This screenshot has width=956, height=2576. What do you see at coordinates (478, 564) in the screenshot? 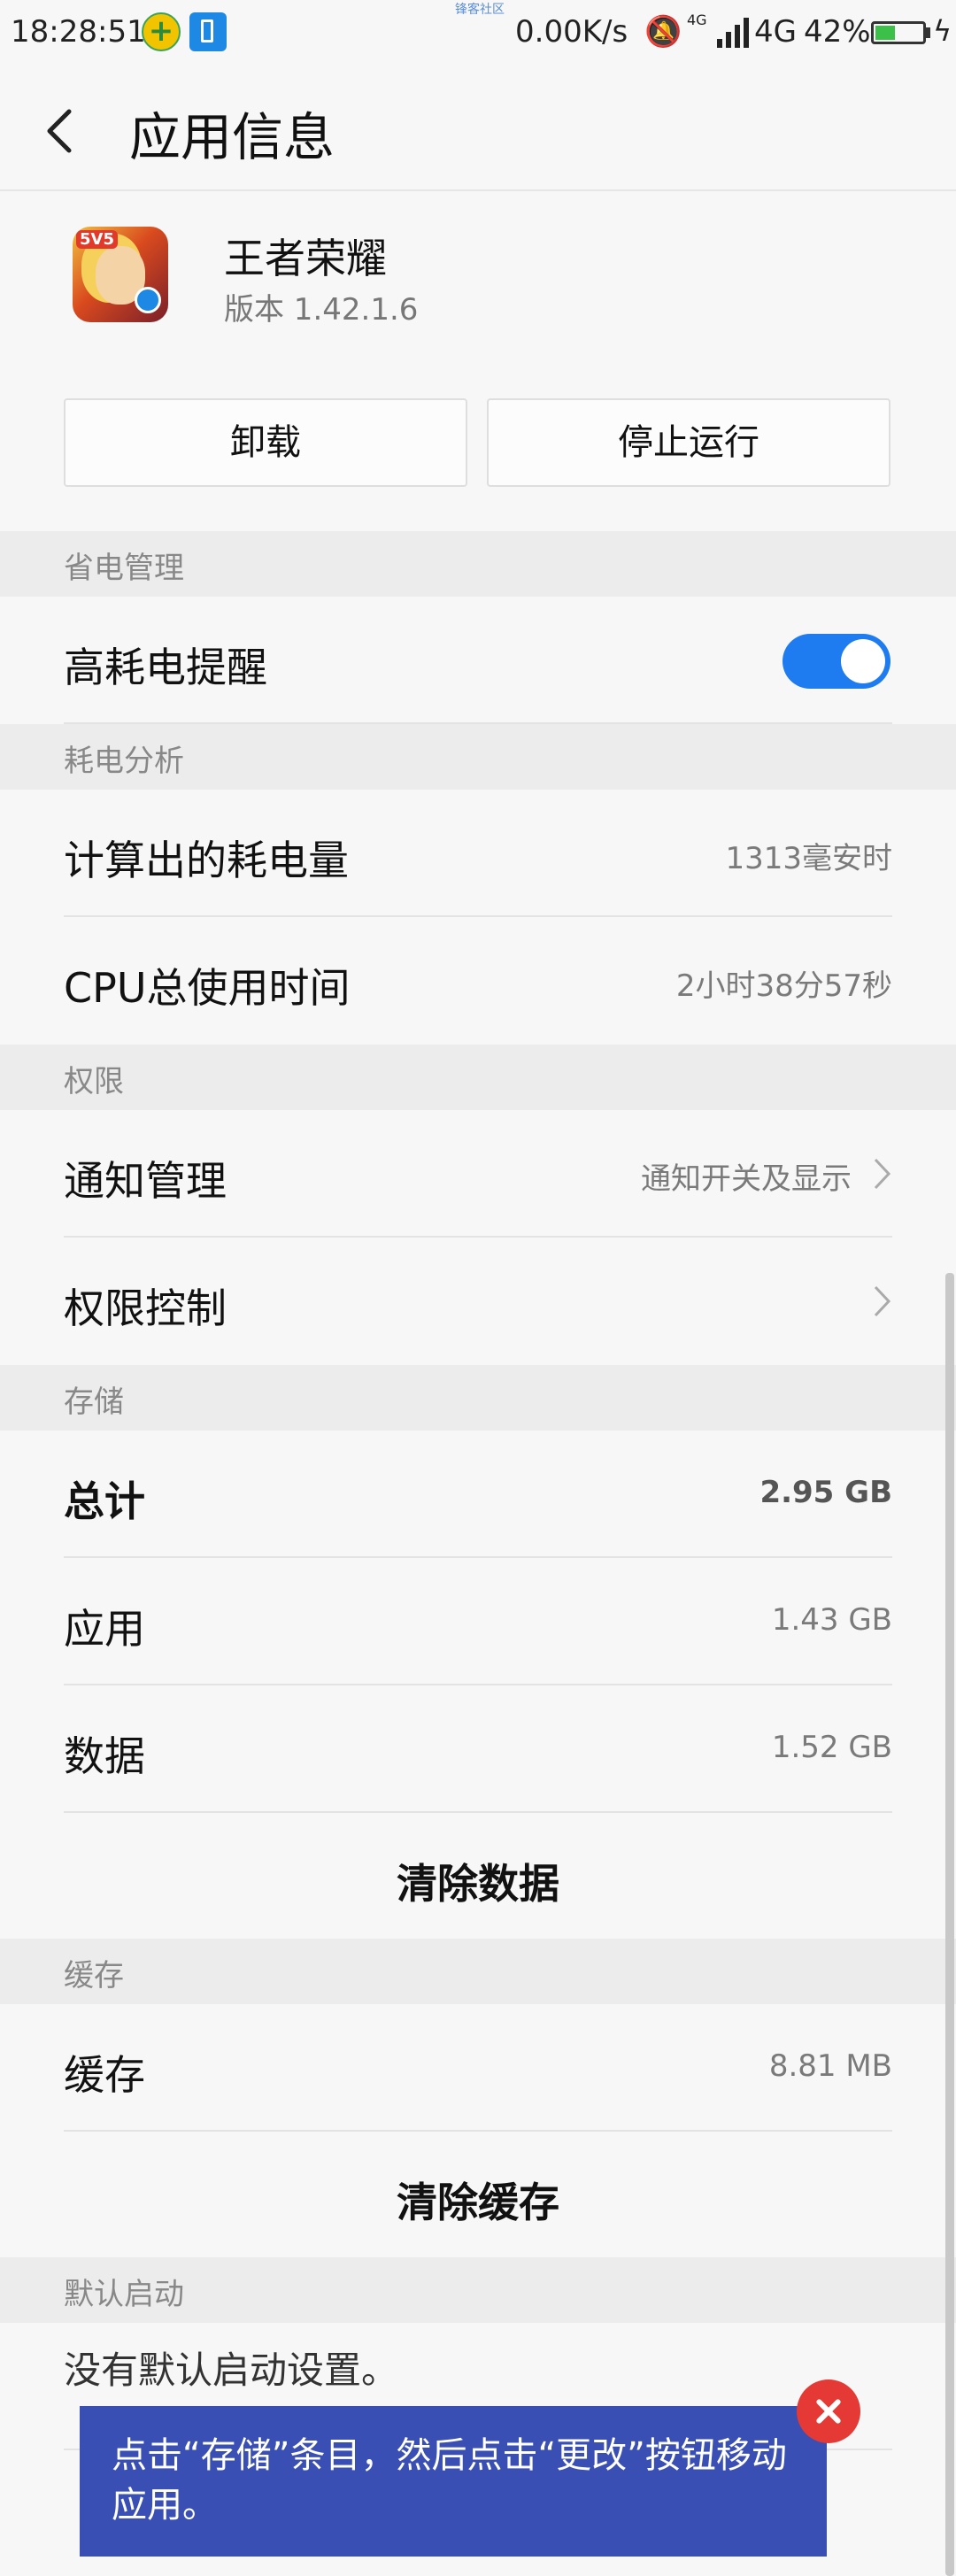
I see `section-power-management: 省电管理` at bounding box center [478, 564].